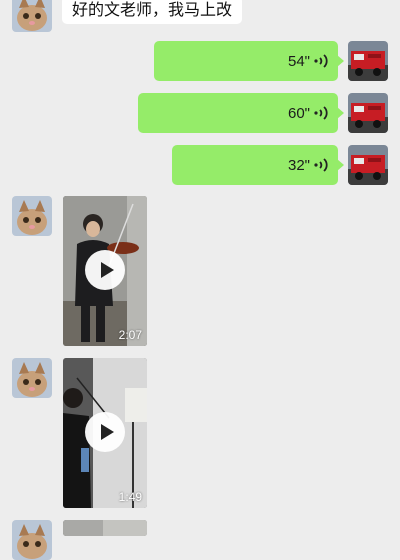 Image resolution: width=400 pixels, height=560 pixels. I want to click on voice-message-bubble: 60", so click(241, 113).